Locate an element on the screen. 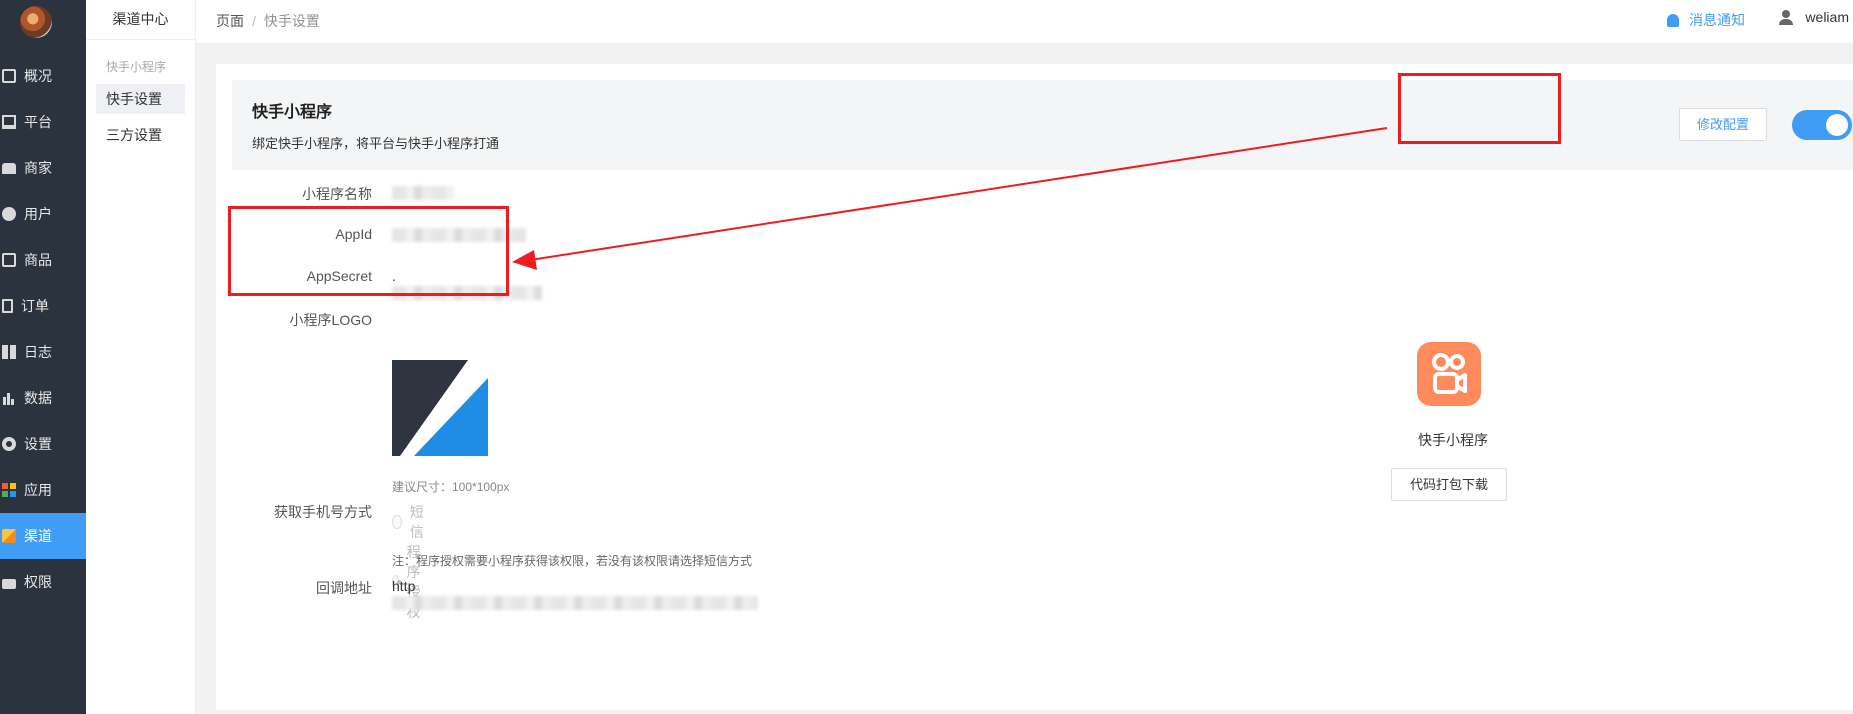 Image resolution: width=1853 pixels, height=714 pixels. sidebar-item-data: 数据 is located at coordinates (43, 398).